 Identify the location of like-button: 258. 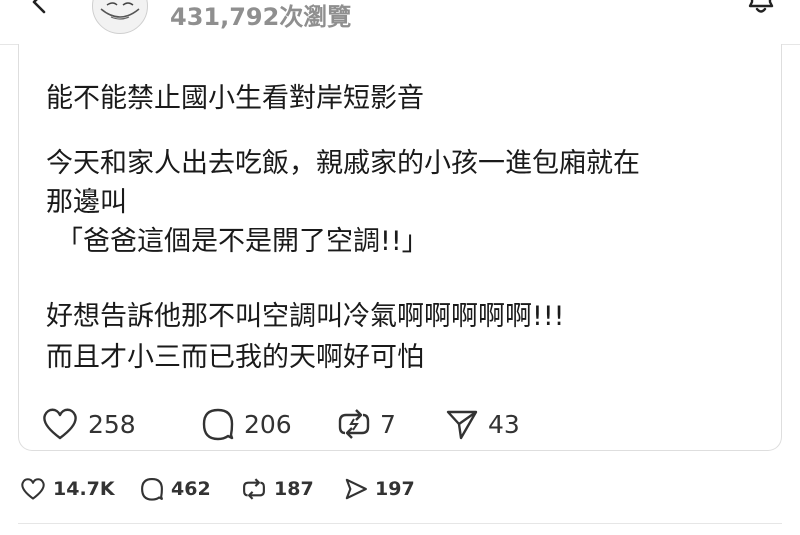
(88, 424).